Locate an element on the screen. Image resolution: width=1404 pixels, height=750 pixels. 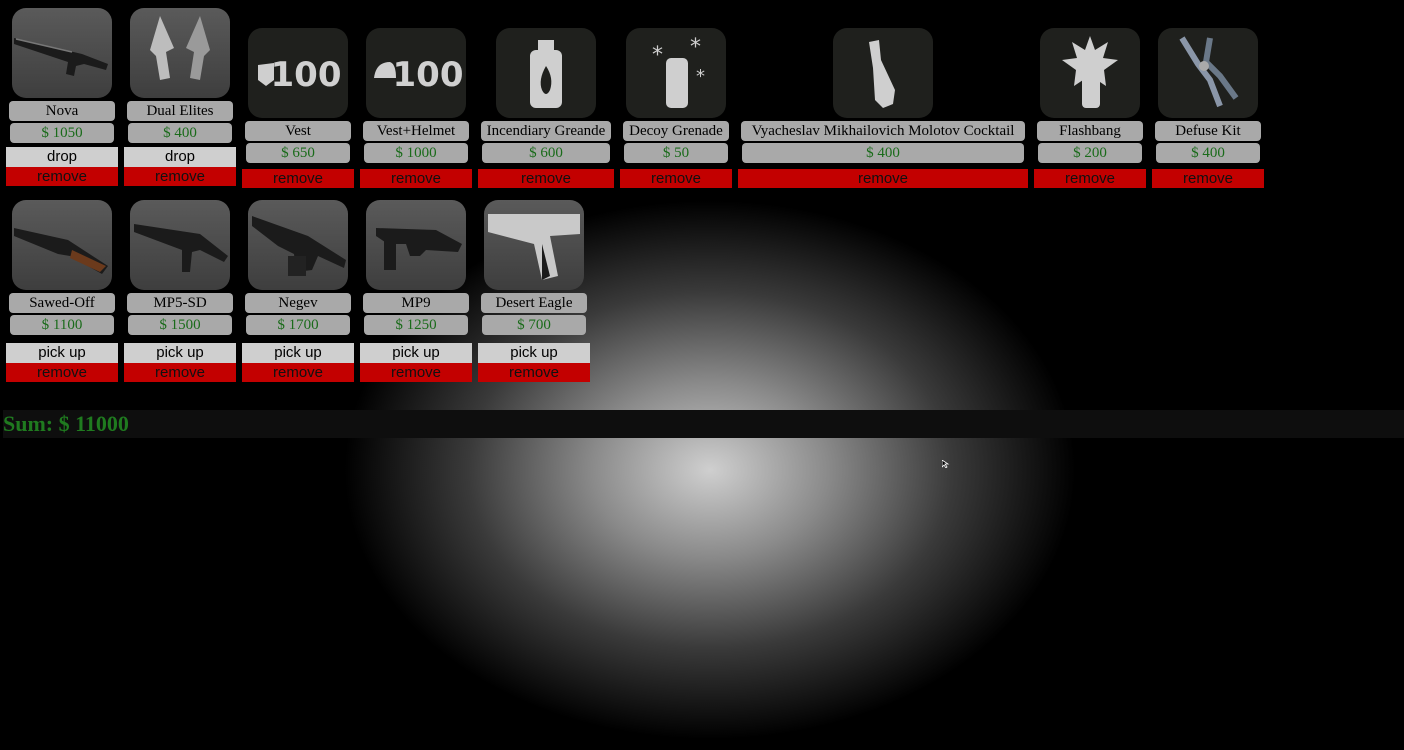
vest-helmet-armor-icon: 100 is located at coordinates (416, 73).